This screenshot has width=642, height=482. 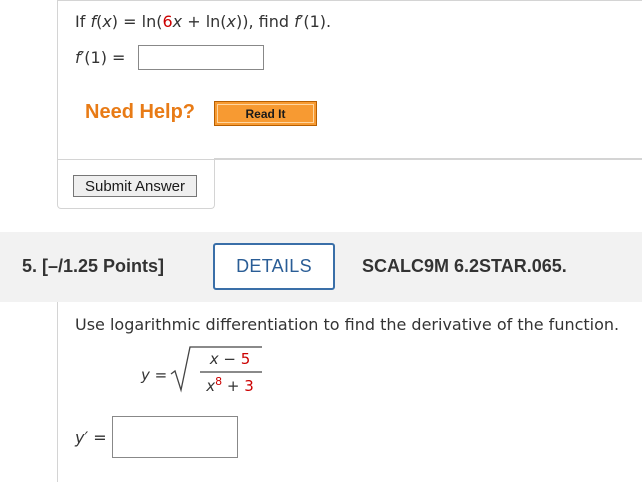 I want to click on question-4-answer-input, so click(x=201, y=57).